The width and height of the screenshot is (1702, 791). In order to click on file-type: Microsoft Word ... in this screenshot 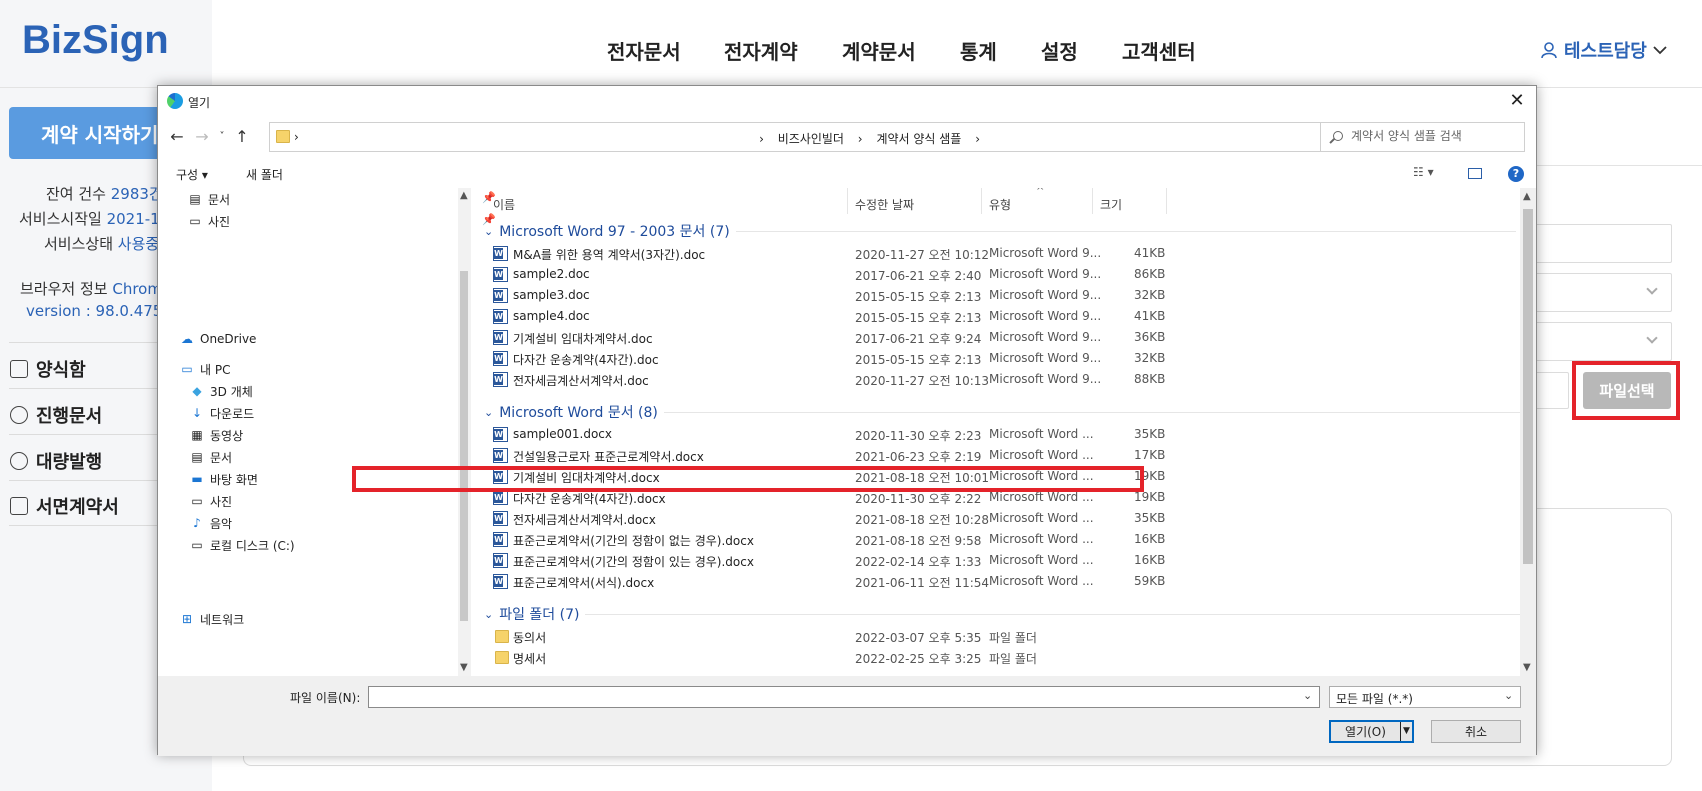, I will do `click(1041, 539)`.